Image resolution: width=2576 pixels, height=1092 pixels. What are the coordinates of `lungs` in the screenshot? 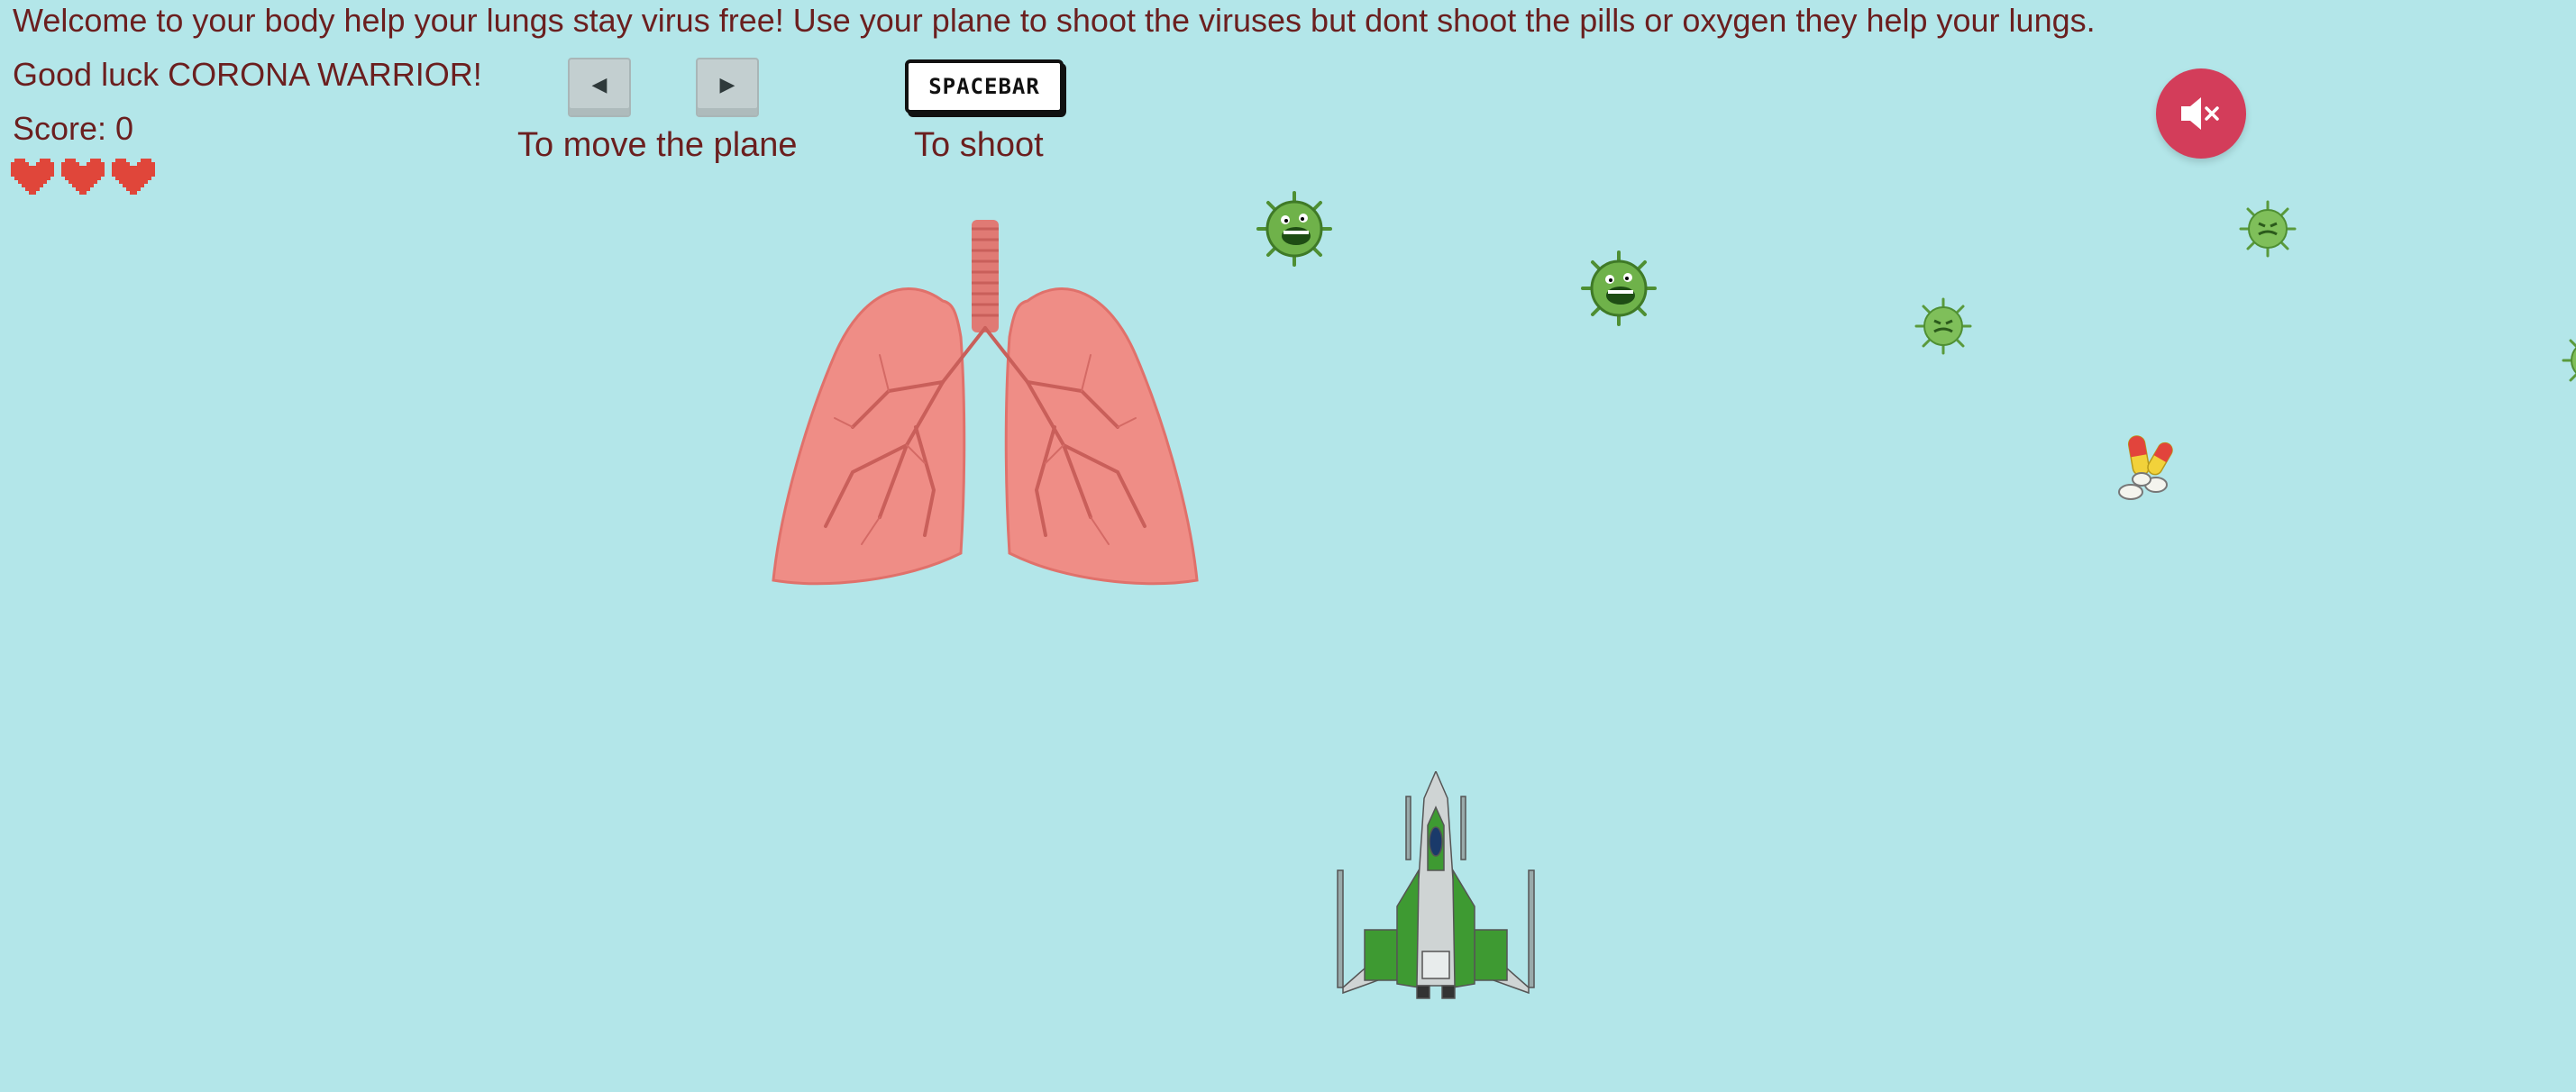 It's located at (985, 403).